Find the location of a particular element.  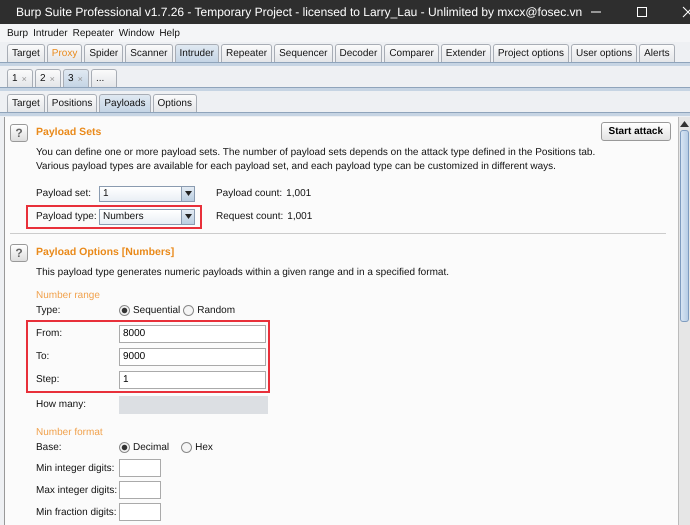

group-title: Number format is located at coordinates (69, 432).